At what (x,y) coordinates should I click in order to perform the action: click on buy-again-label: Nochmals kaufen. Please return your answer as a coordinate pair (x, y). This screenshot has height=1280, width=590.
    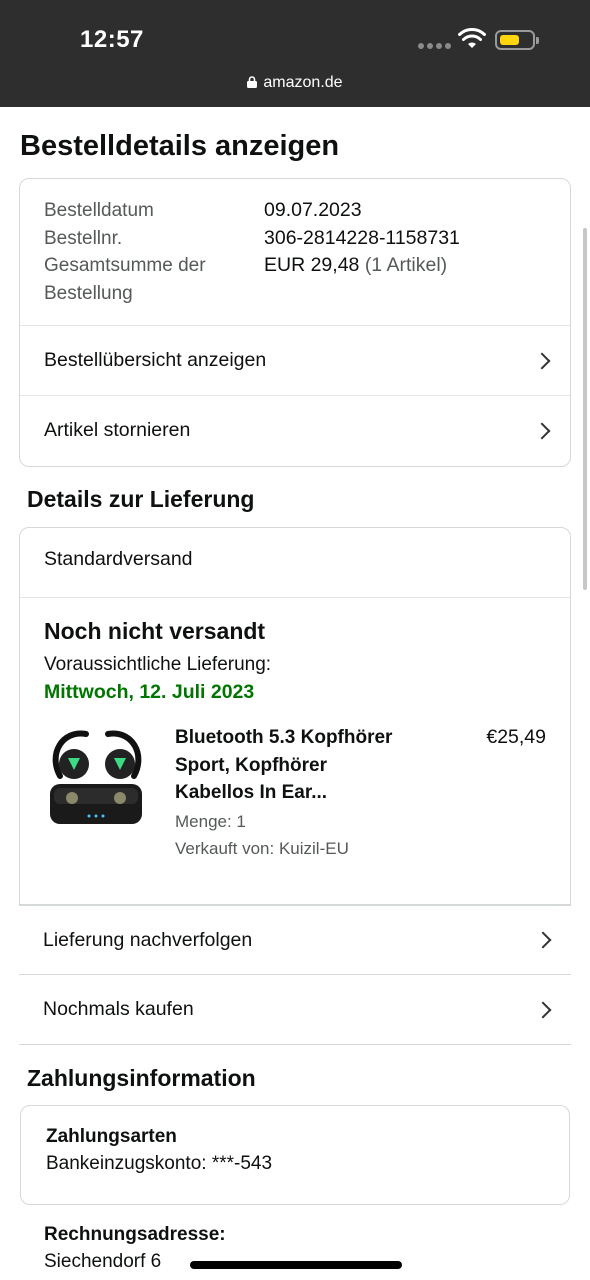
    Looking at the image, I should click on (118, 1009).